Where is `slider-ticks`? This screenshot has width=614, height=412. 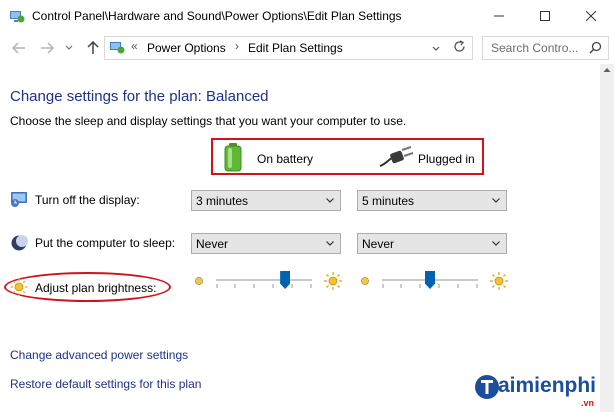
slider-ticks is located at coordinates (264, 286).